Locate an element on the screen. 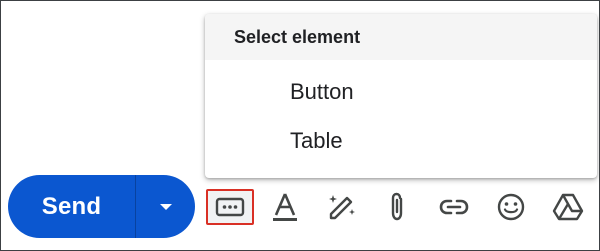 The width and height of the screenshot is (600, 251). emoji-icon is located at coordinates (511, 207).